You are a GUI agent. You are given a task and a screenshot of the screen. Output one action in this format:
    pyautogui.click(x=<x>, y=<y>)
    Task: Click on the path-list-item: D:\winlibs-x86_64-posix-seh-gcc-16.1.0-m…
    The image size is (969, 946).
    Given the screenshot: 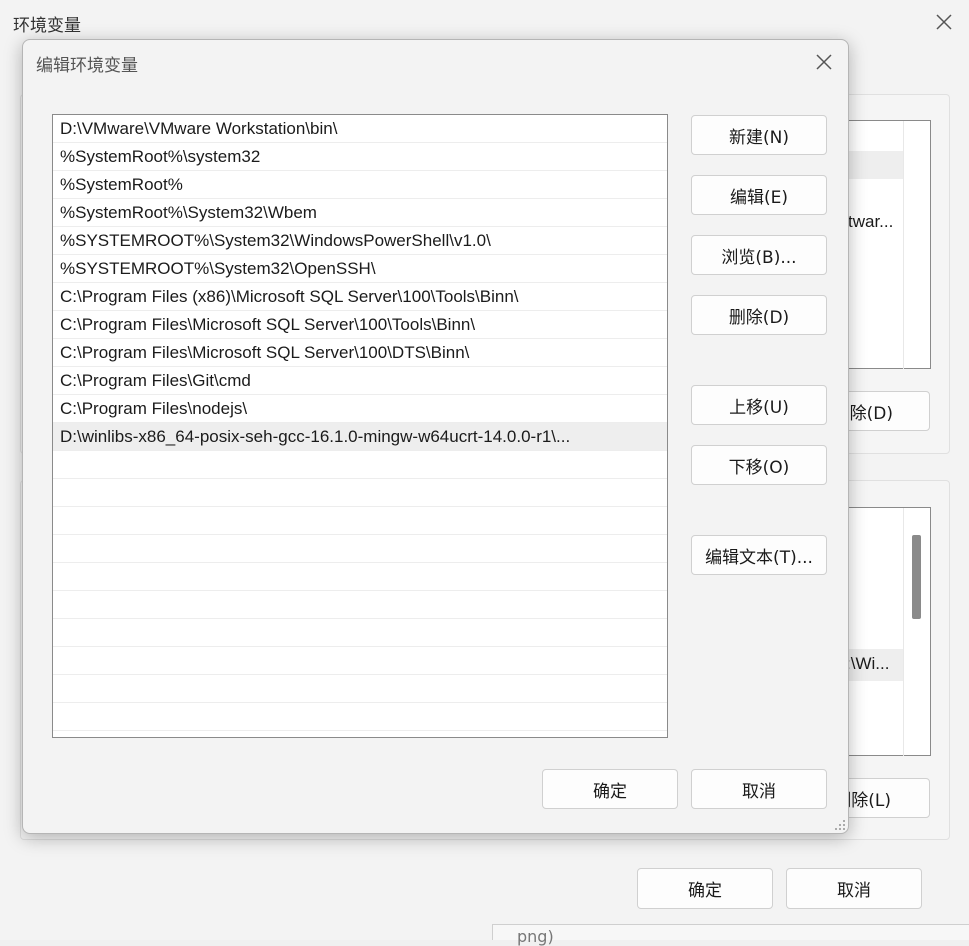 What is the action you would take?
    pyautogui.click(x=360, y=437)
    